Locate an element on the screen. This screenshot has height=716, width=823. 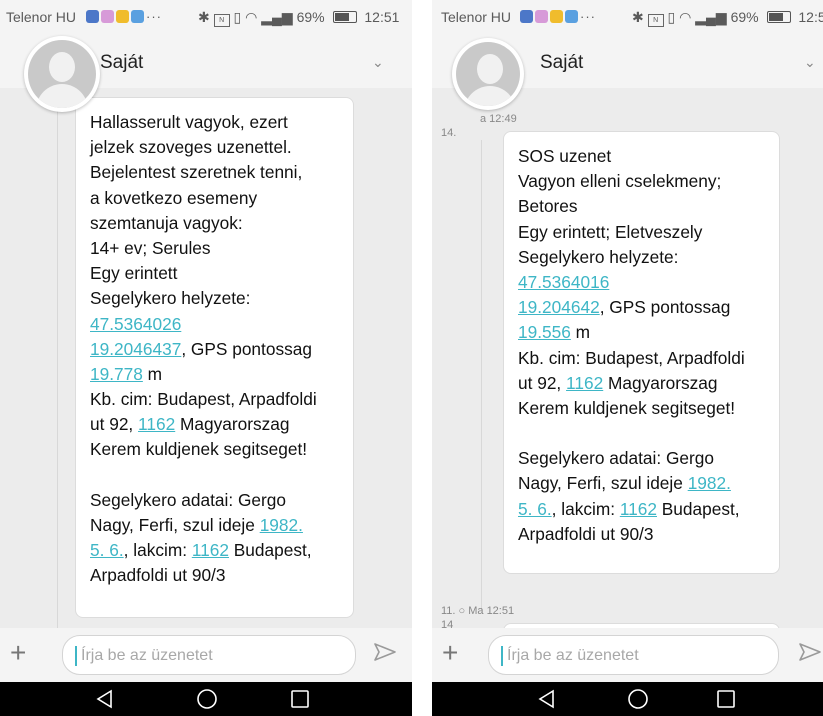
message-text: 14+ ev; Serules is located at coordinates (150, 247).